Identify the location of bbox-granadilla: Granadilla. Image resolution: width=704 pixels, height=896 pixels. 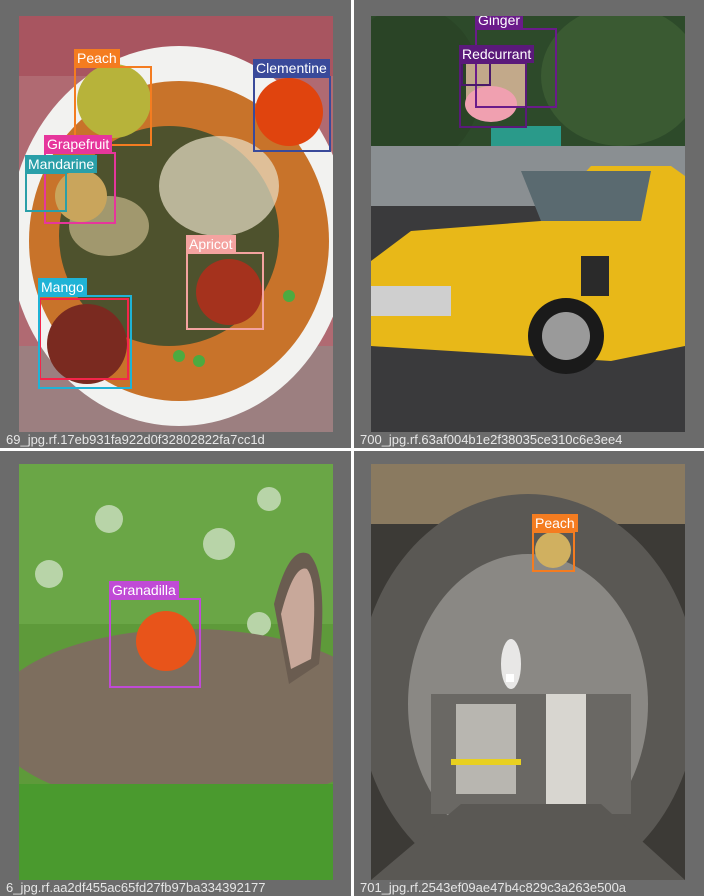
(155, 634).